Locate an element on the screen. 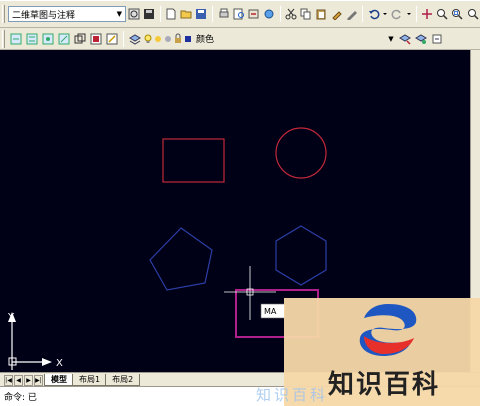 The height and width of the screenshot is (406, 480). freeze-icon is located at coordinates (168, 39).